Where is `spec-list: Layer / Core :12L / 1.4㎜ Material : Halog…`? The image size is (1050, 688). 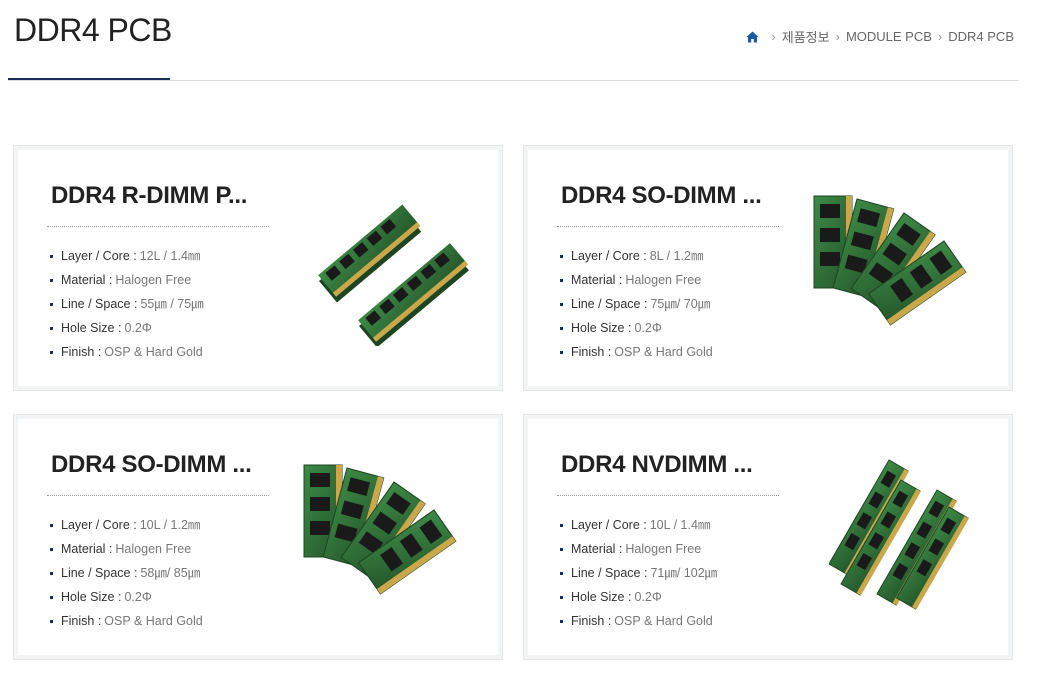 spec-list: Layer / Core :12L / 1.4㎜ Material : Halog… is located at coordinates (127, 304).